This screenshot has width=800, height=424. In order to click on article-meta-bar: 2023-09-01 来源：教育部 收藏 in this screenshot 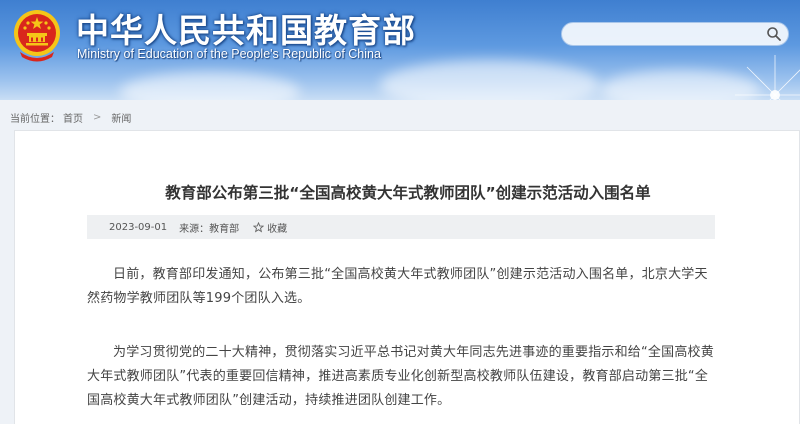, I will do `click(401, 227)`.